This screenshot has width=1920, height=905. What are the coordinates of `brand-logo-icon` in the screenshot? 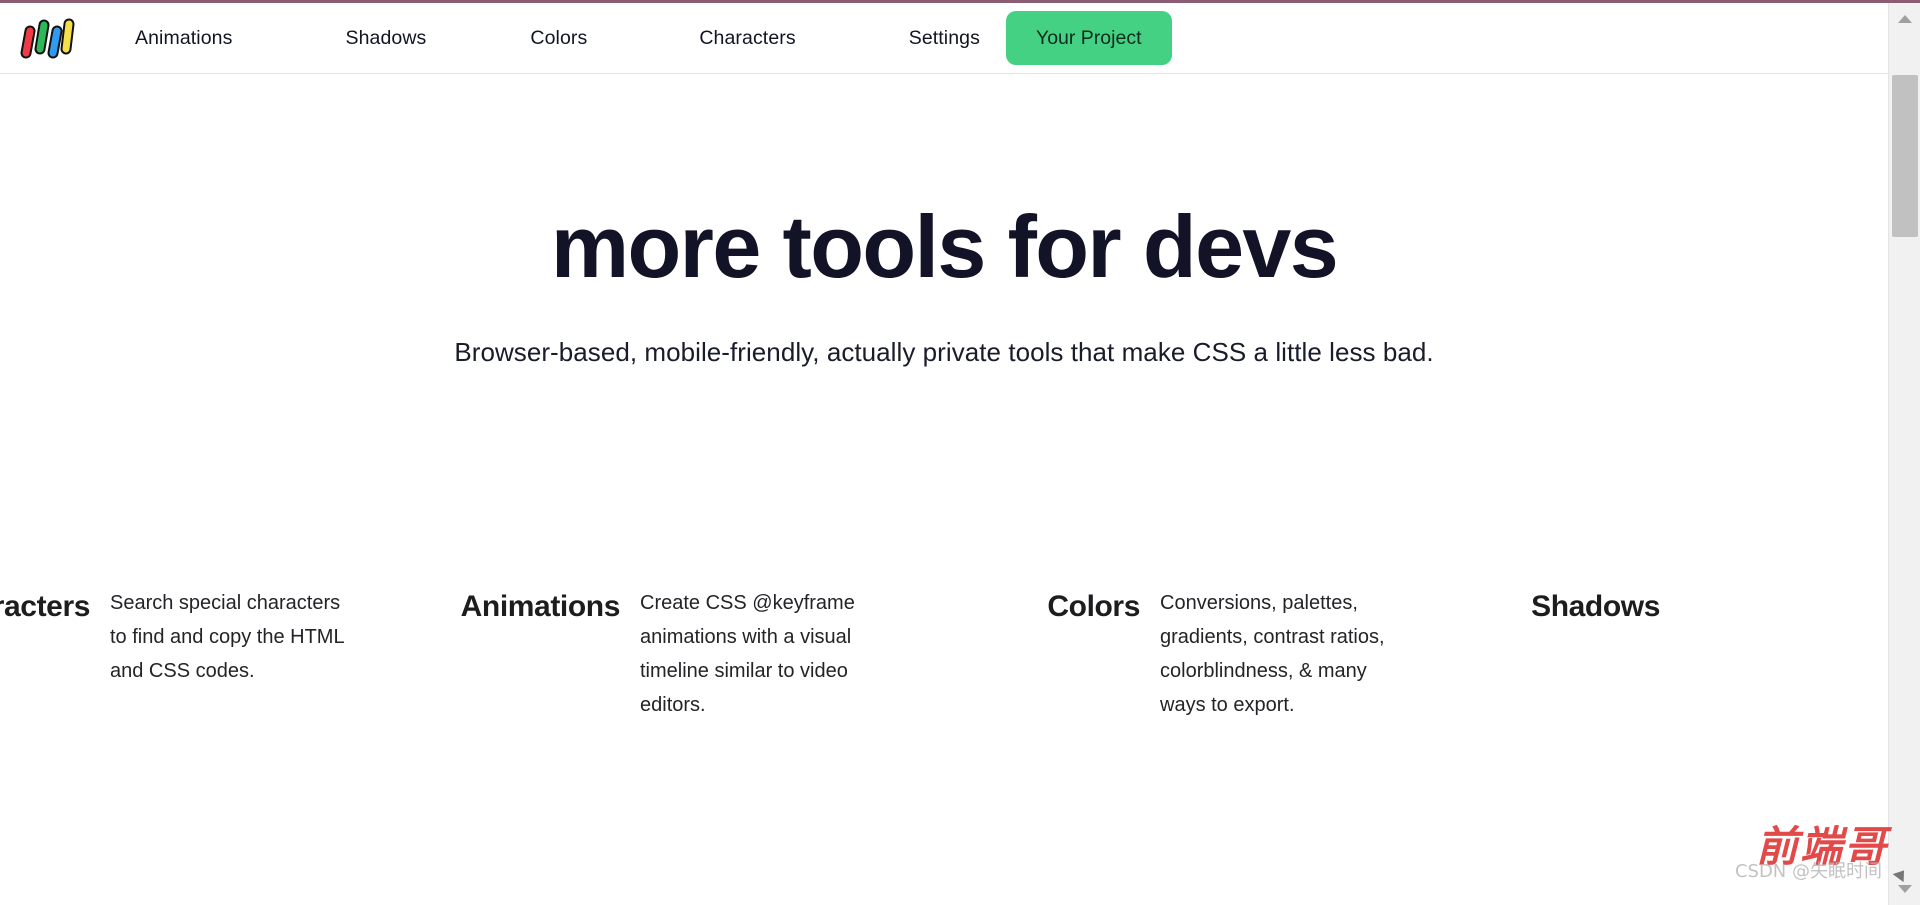 It's located at (46, 38).